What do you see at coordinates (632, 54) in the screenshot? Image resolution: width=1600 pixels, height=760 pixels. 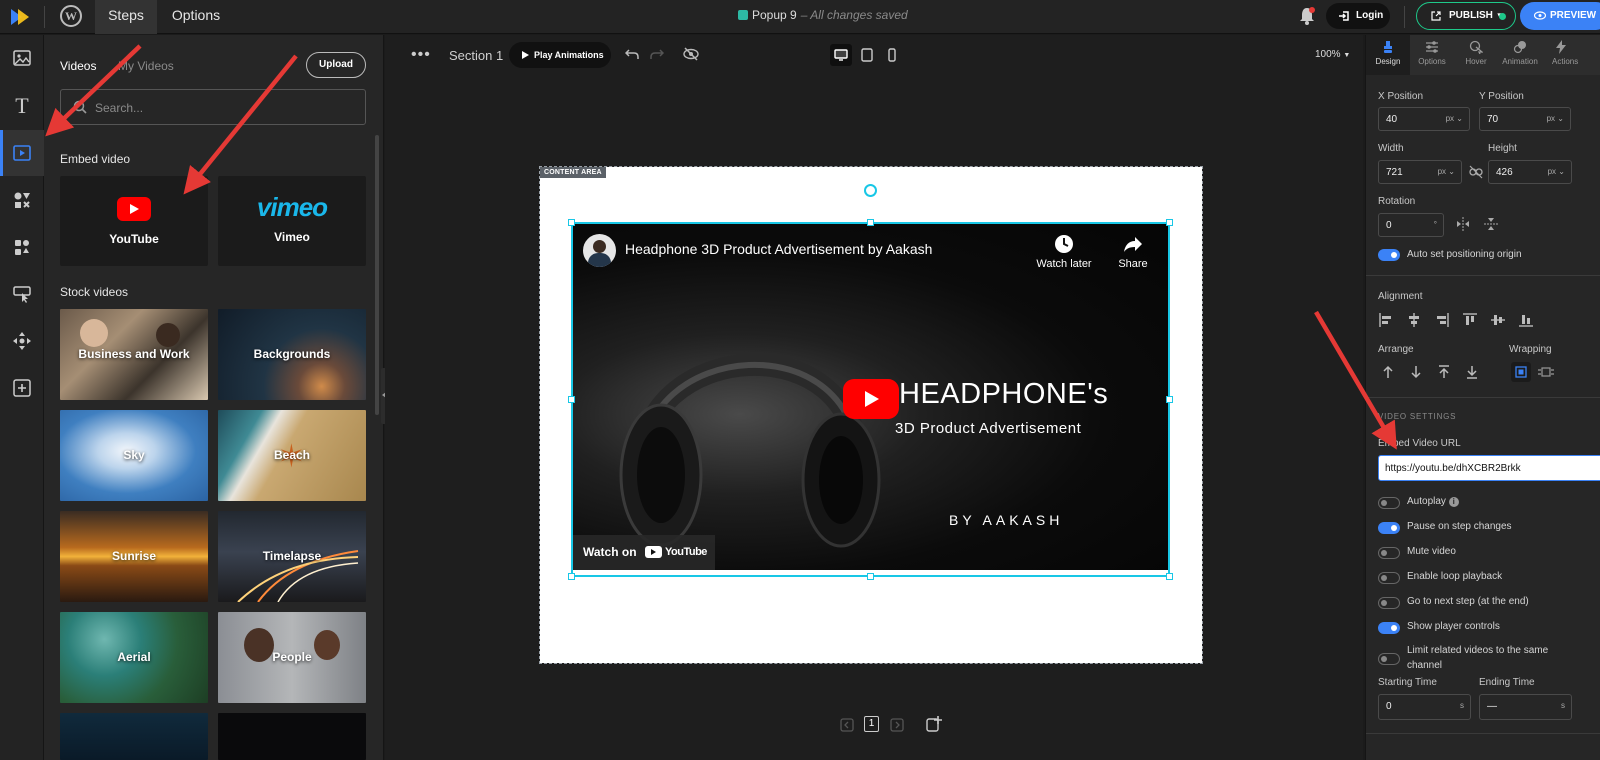 I see `undo-icon` at bounding box center [632, 54].